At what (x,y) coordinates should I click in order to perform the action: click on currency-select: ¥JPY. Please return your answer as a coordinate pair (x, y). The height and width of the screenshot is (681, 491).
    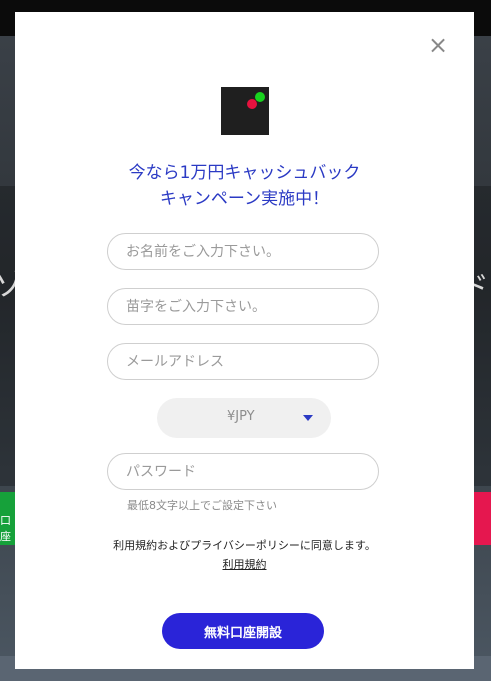
    Looking at the image, I should click on (244, 418).